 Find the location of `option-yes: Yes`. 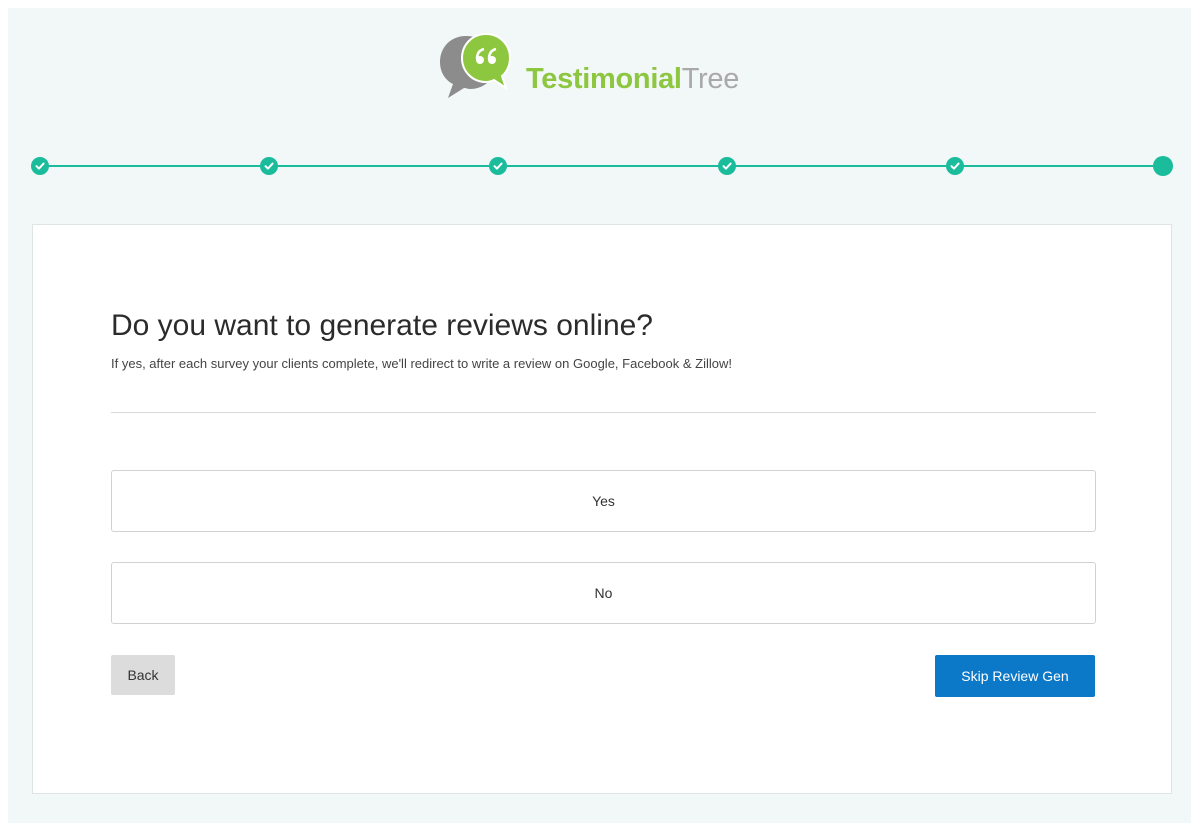

option-yes: Yes is located at coordinates (603, 501).